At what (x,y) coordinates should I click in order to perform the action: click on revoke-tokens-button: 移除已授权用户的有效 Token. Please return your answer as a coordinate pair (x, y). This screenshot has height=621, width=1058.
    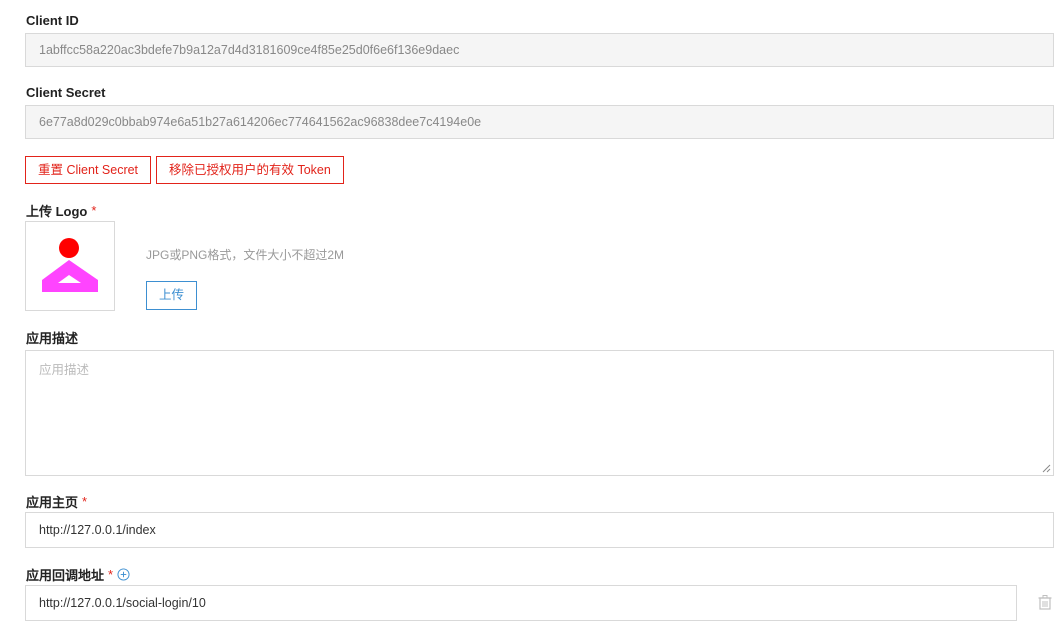
    Looking at the image, I should click on (250, 170).